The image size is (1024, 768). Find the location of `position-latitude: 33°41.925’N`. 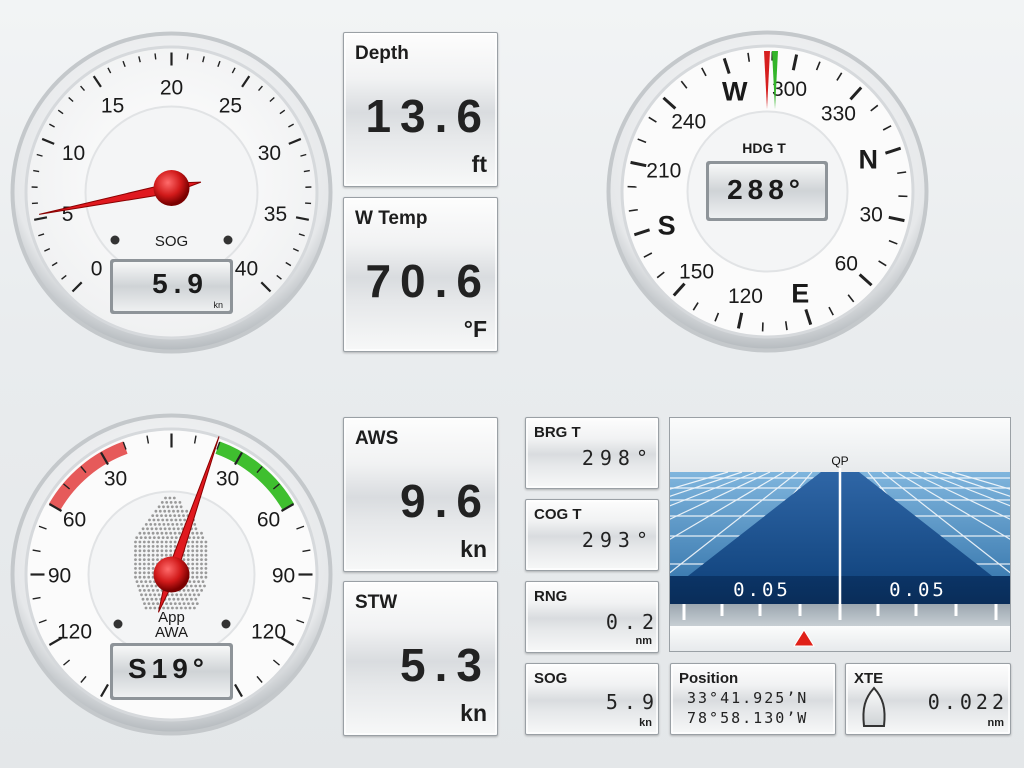

position-latitude: 33°41.925’N is located at coordinates (748, 698).